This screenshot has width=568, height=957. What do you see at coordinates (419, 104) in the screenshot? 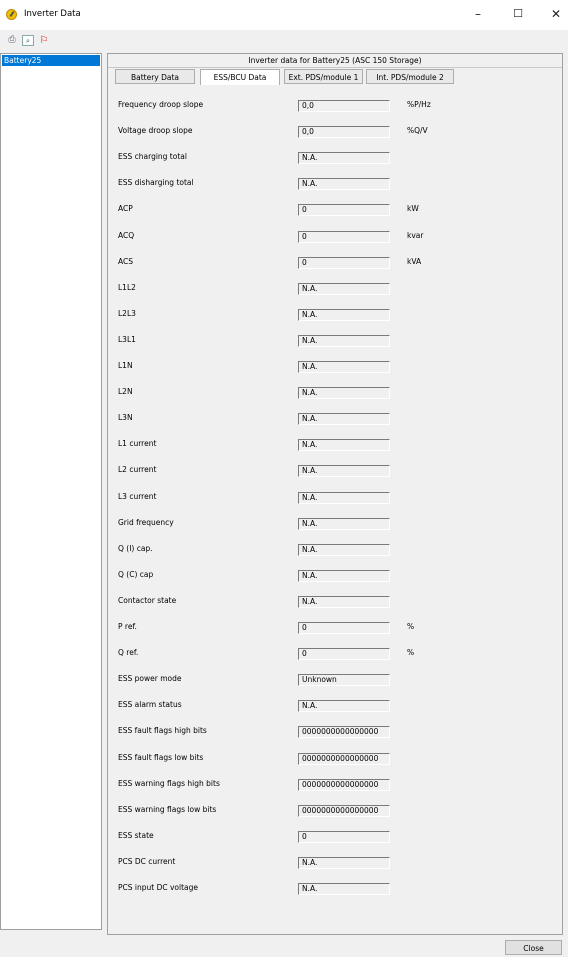
I see `unit-frequency-droop-slope: %P/Hz` at bounding box center [419, 104].